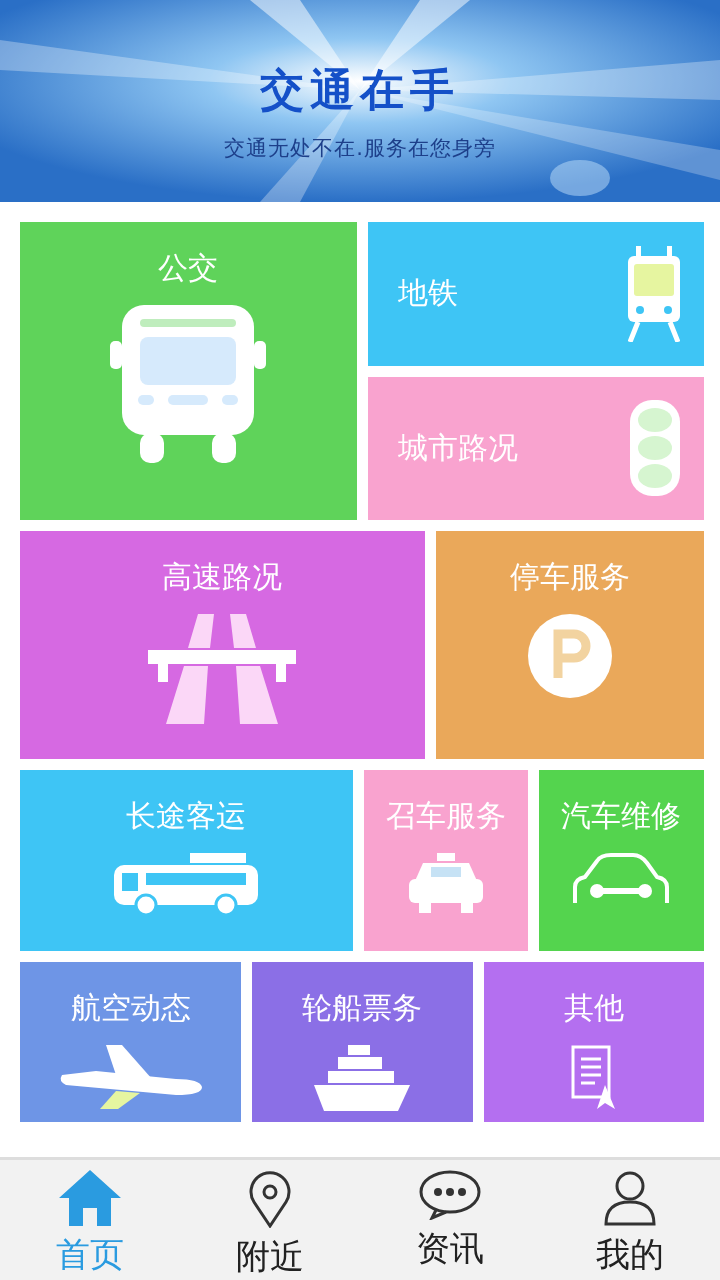 The height and width of the screenshot is (1280, 720). Describe the element at coordinates (362, 1042) in the screenshot. I see `tile: 轮船票务` at that location.